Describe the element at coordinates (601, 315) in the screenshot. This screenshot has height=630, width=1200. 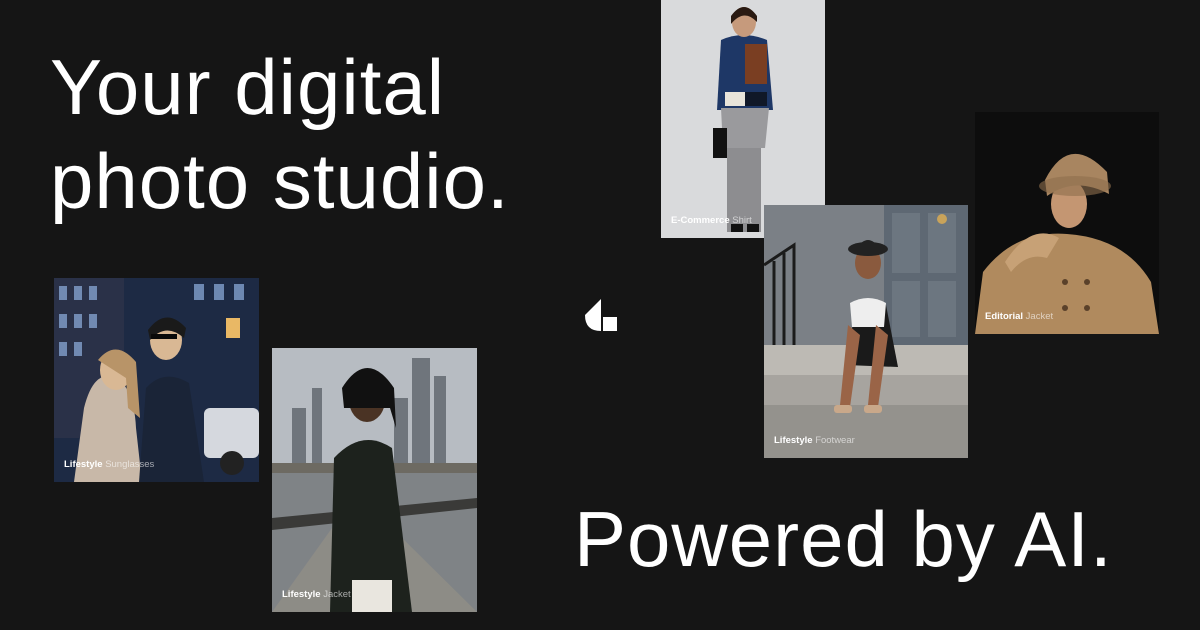
I see `brand-logo-icon` at that location.